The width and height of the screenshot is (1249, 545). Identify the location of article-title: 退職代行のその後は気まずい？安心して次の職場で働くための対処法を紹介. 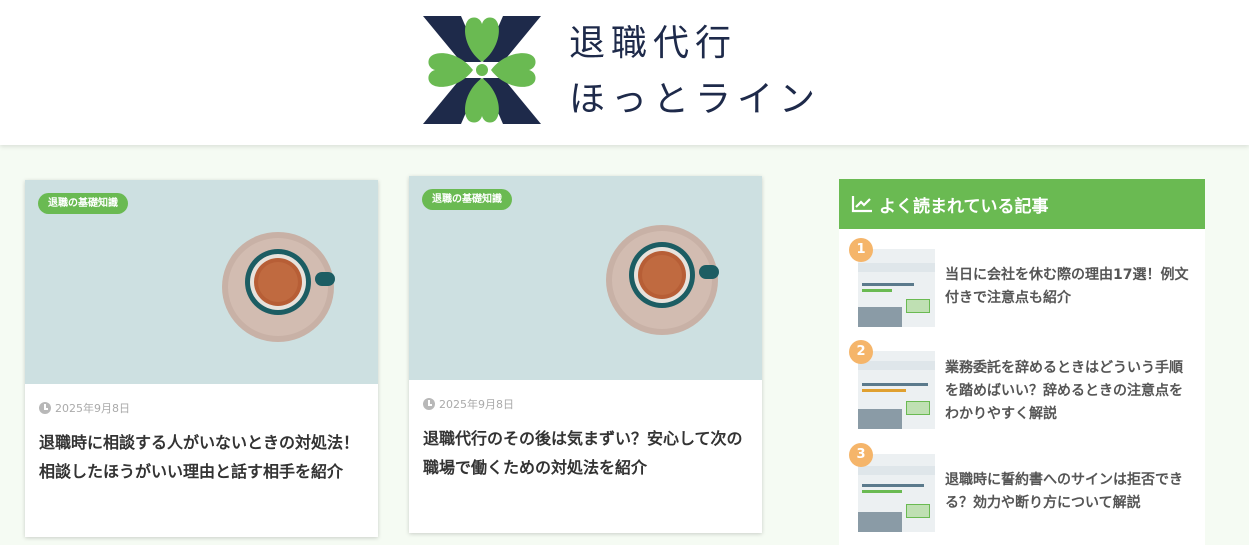
(588, 453).